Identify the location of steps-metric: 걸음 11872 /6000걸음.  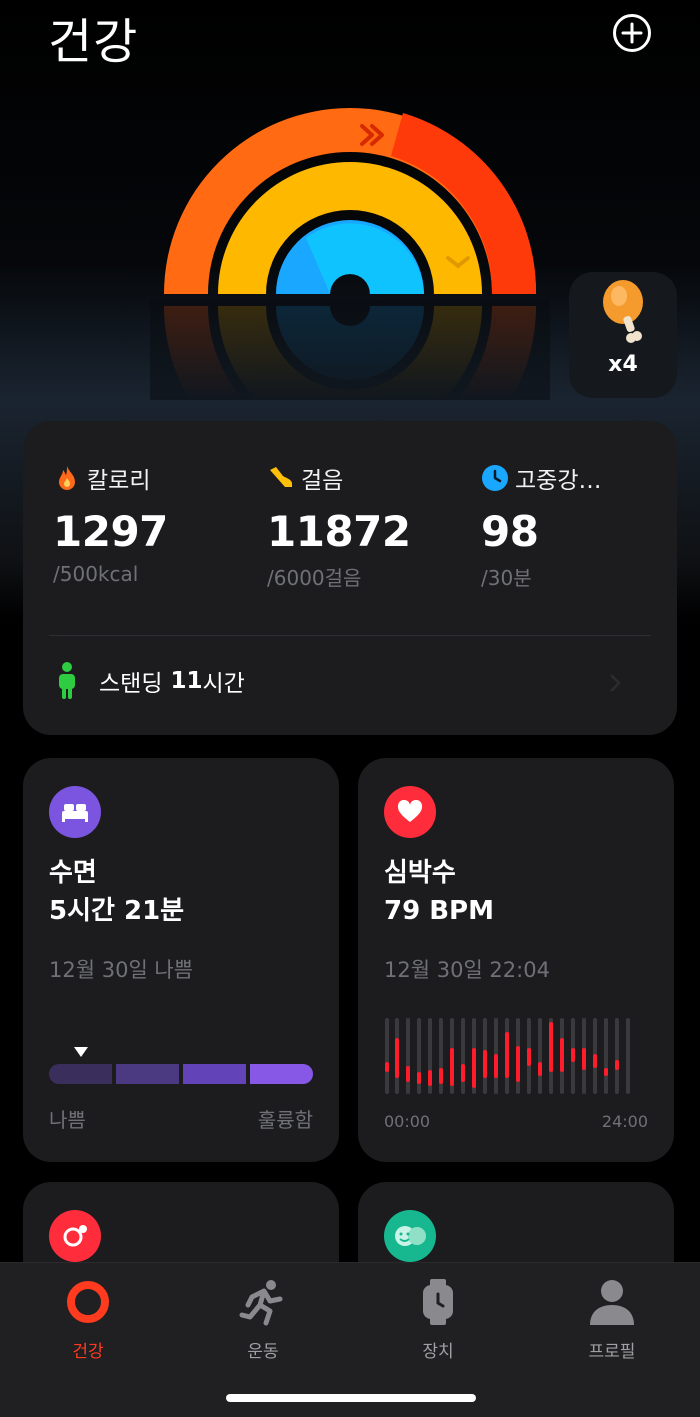
(367, 526).